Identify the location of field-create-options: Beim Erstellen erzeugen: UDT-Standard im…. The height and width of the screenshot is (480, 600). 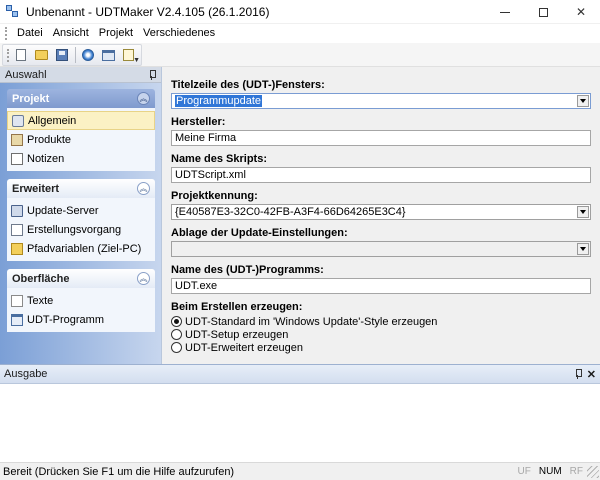
(380, 327).